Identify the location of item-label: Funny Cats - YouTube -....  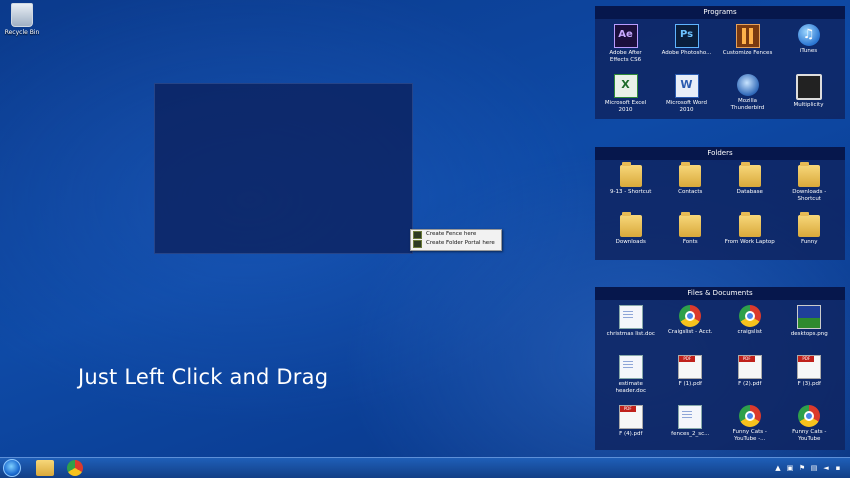
(749, 435).